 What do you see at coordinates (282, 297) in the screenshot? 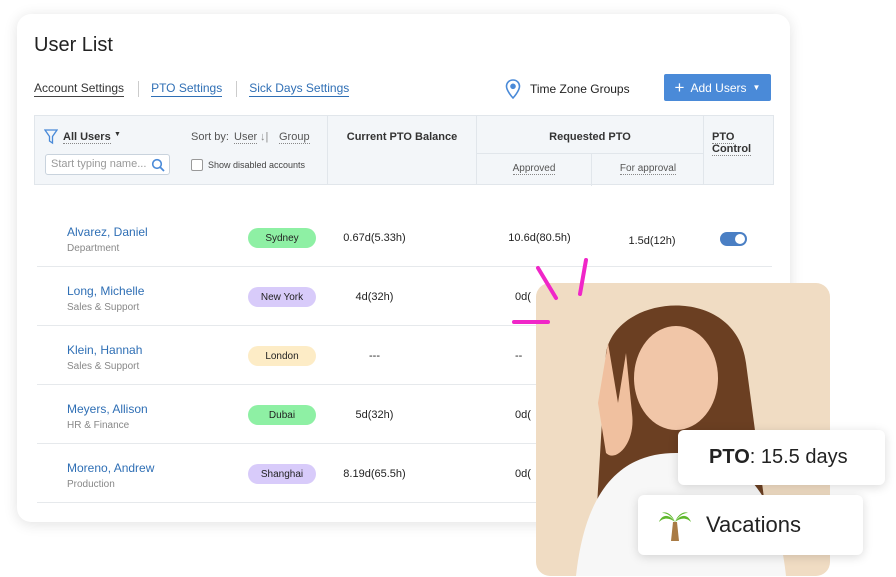
I see `location-badge: New York` at bounding box center [282, 297].